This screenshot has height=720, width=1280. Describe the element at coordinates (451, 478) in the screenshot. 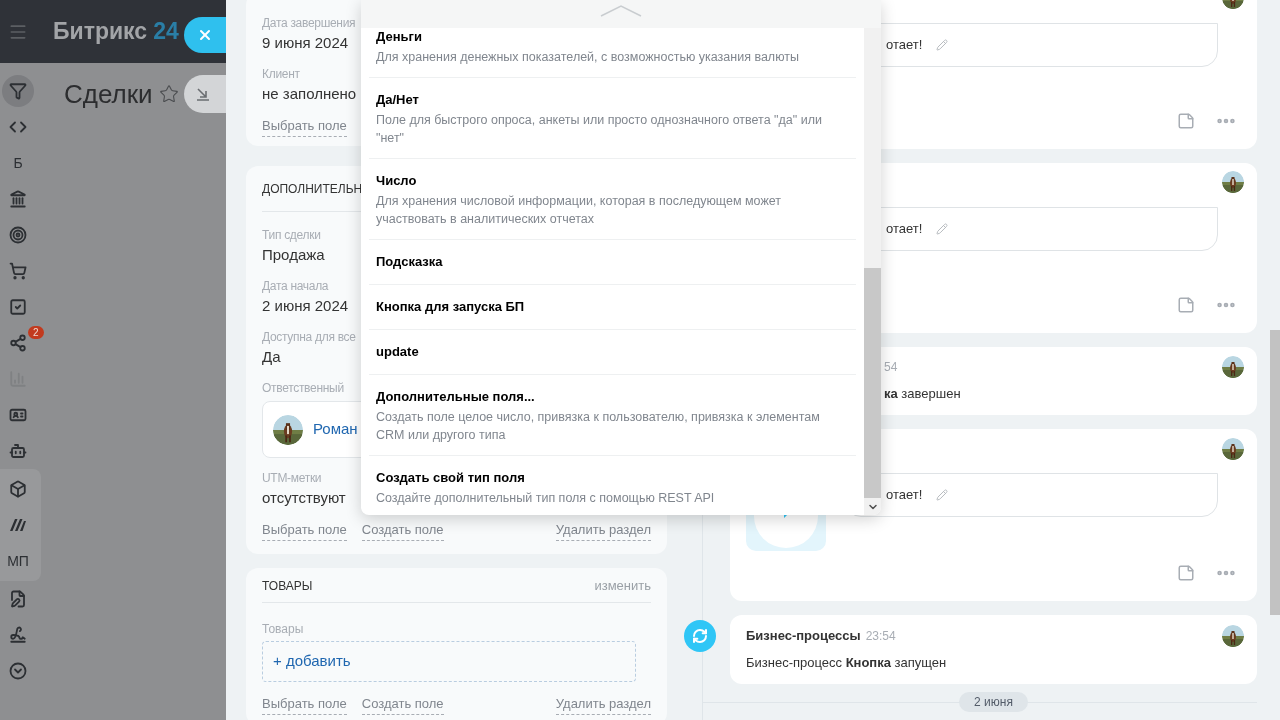

I see `menu-item-title: Создать свой тип поля` at that location.